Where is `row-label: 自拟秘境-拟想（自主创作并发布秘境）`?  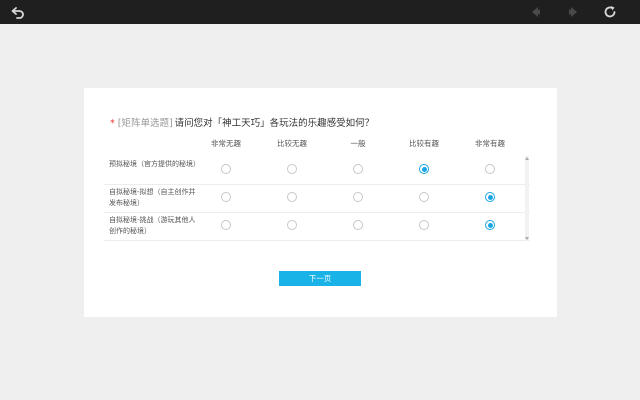 row-label: 自拟秘境-拟想（自主创作并发布秘境） is located at coordinates (152, 197).